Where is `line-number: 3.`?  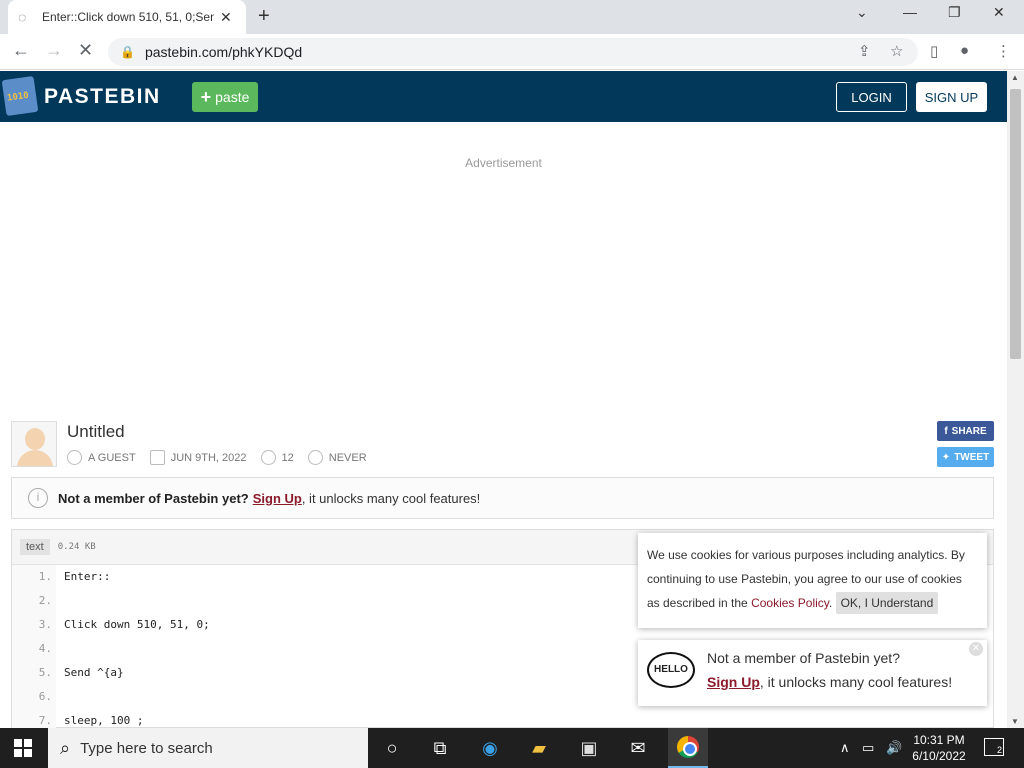
line-number: 3. is located at coordinates (45, 624).